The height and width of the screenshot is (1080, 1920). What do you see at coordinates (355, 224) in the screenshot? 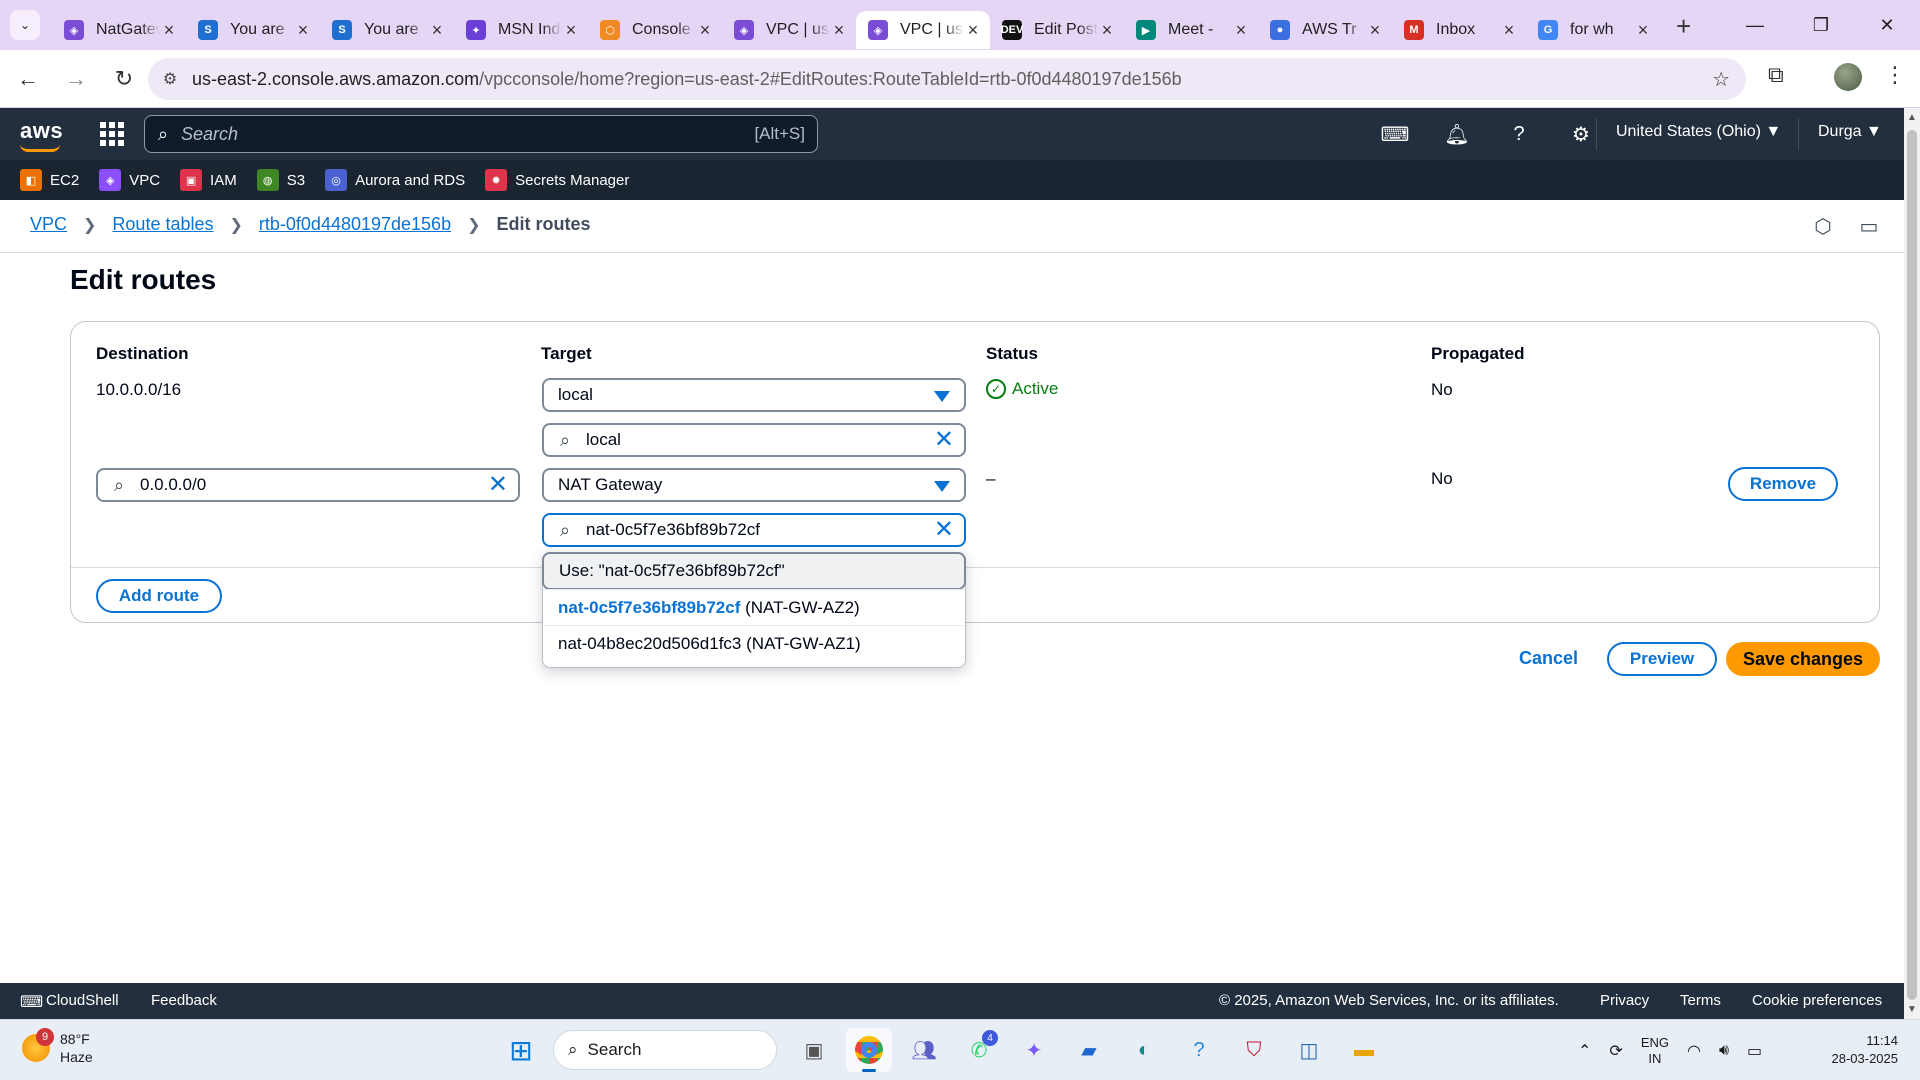
I see `breadcrumb-route-table-link: rtb-0f0d4480197de156b` at bounding box center [355, 224].